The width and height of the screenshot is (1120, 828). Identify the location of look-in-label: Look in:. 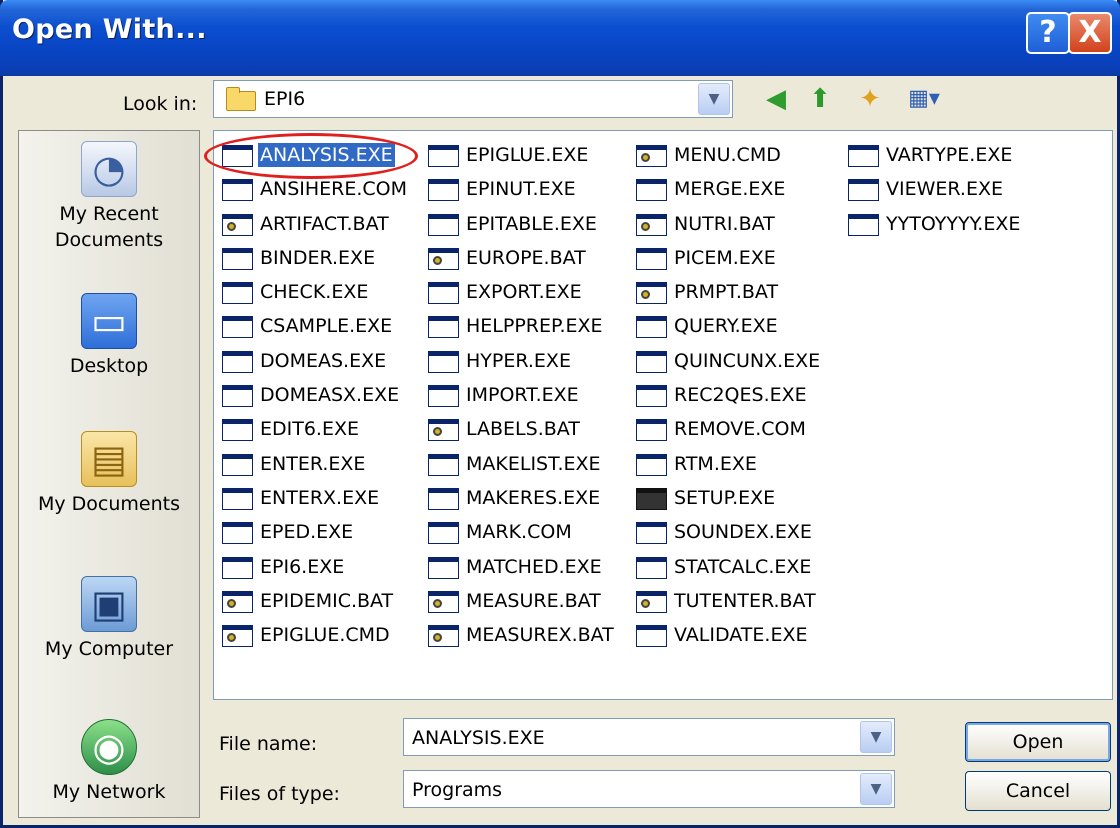
(160, 104).